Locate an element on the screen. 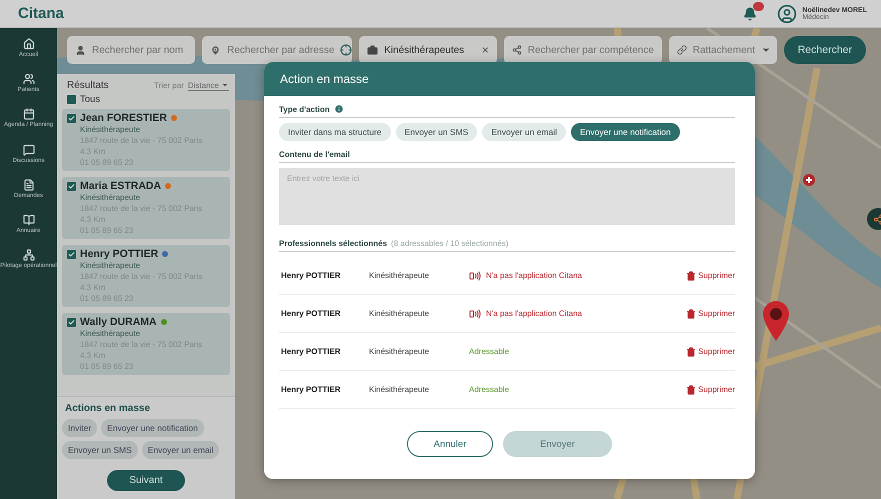  professional-name: Jean FORESTIER is located at coordinates (123, 118).